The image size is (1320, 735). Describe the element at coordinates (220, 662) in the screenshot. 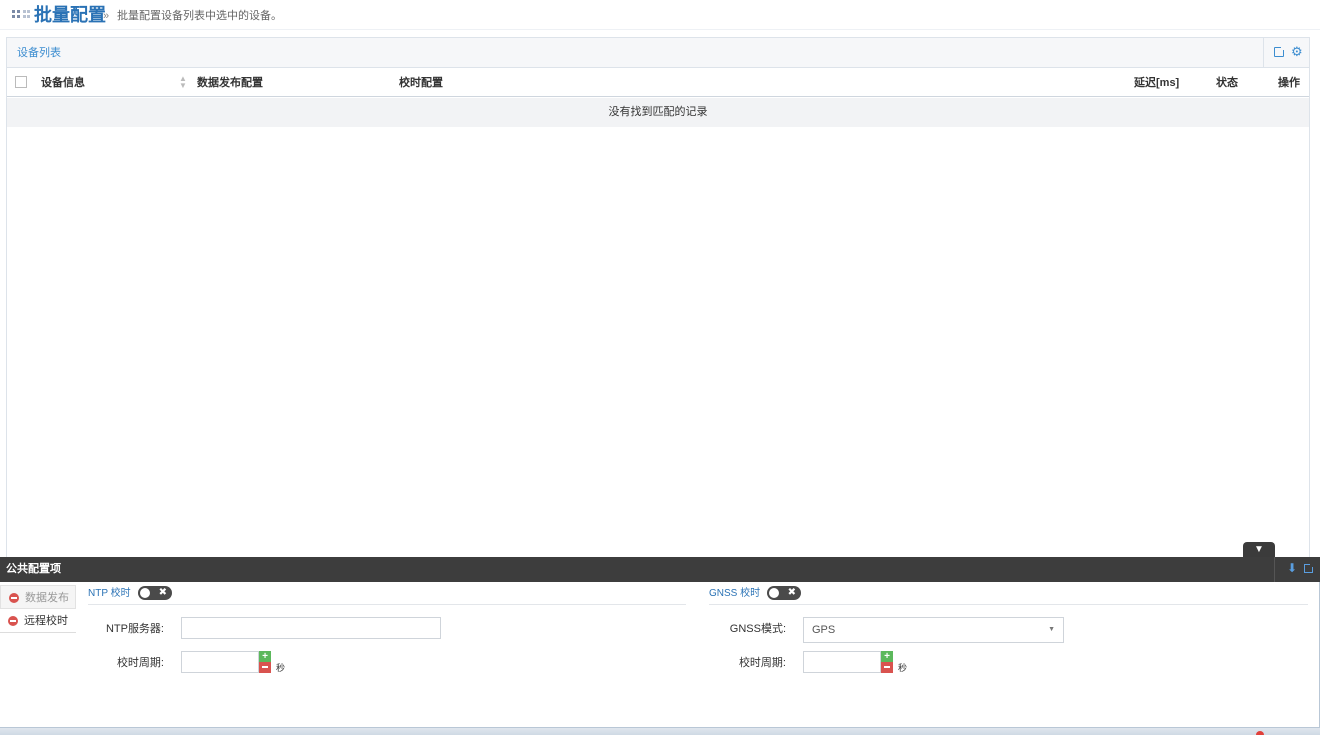

I see `ntp-period-input` at that location.